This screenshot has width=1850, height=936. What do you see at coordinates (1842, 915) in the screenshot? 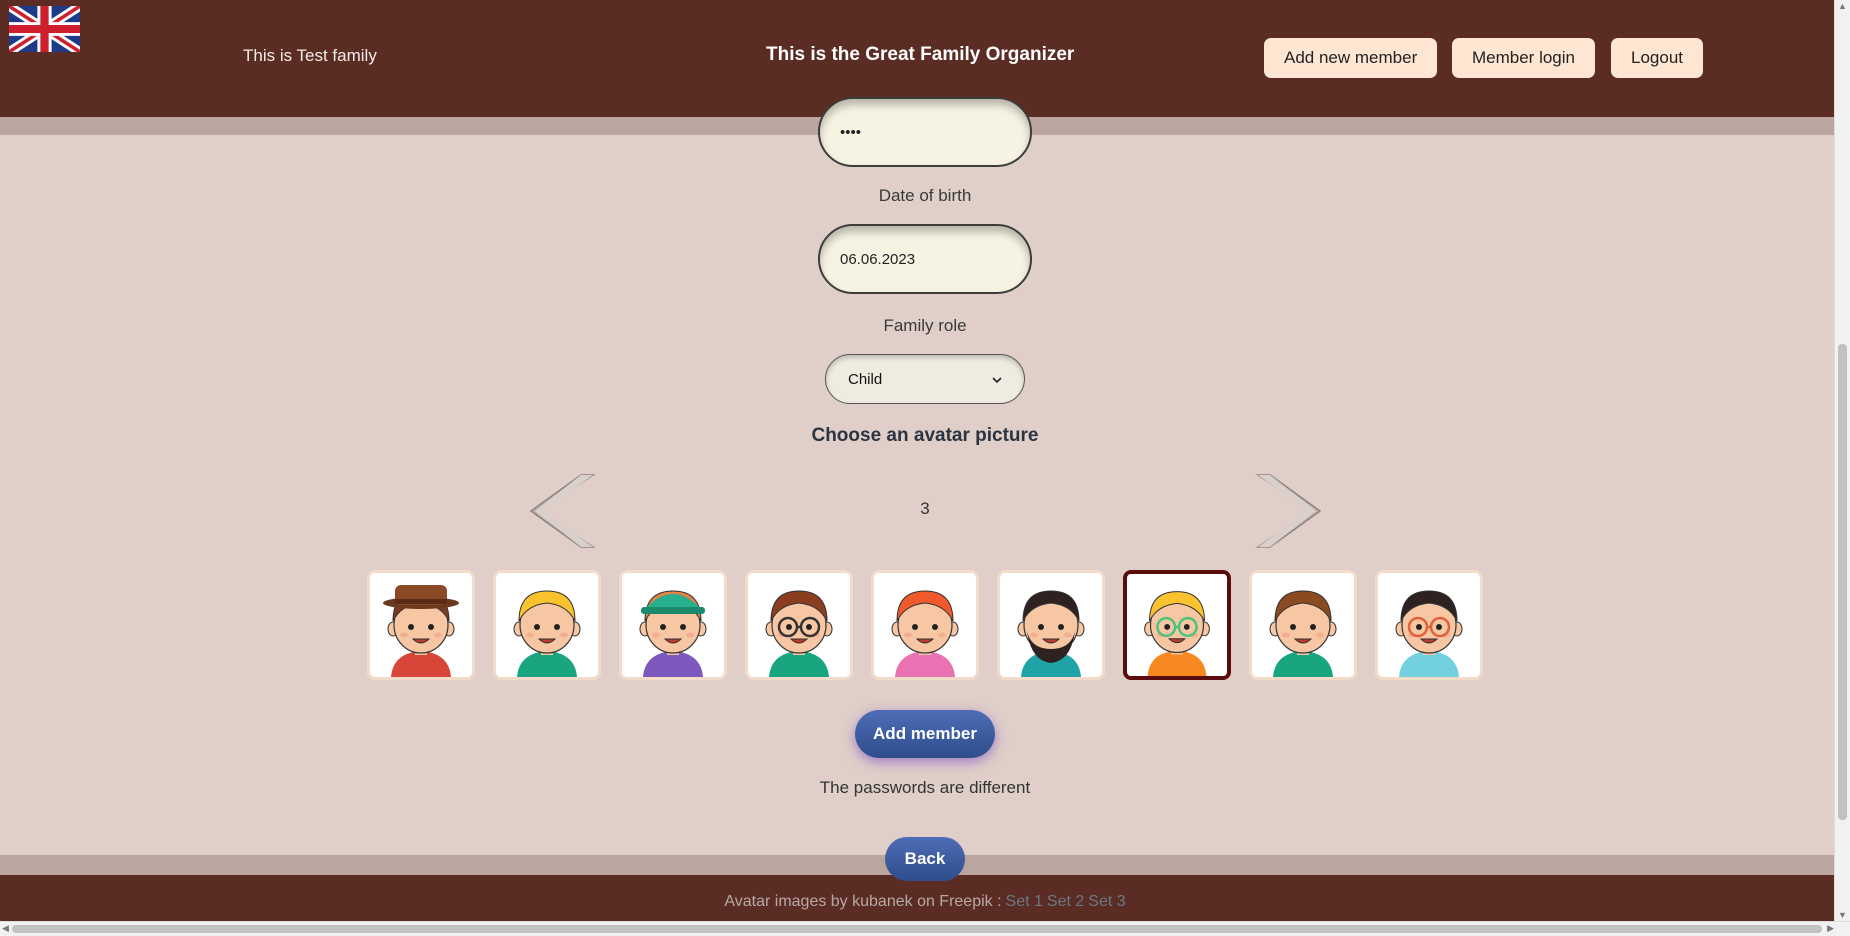
I see `scroll-down-icon: ▼` at bounding box center [1842, 915].